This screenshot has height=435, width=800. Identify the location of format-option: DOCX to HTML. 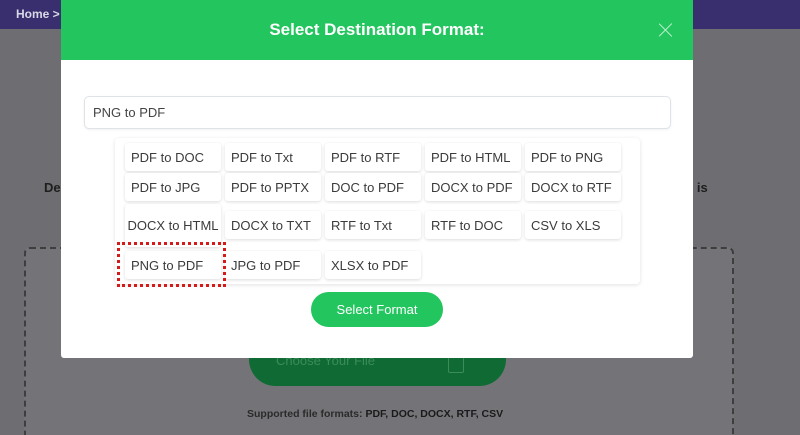
(173, 225).